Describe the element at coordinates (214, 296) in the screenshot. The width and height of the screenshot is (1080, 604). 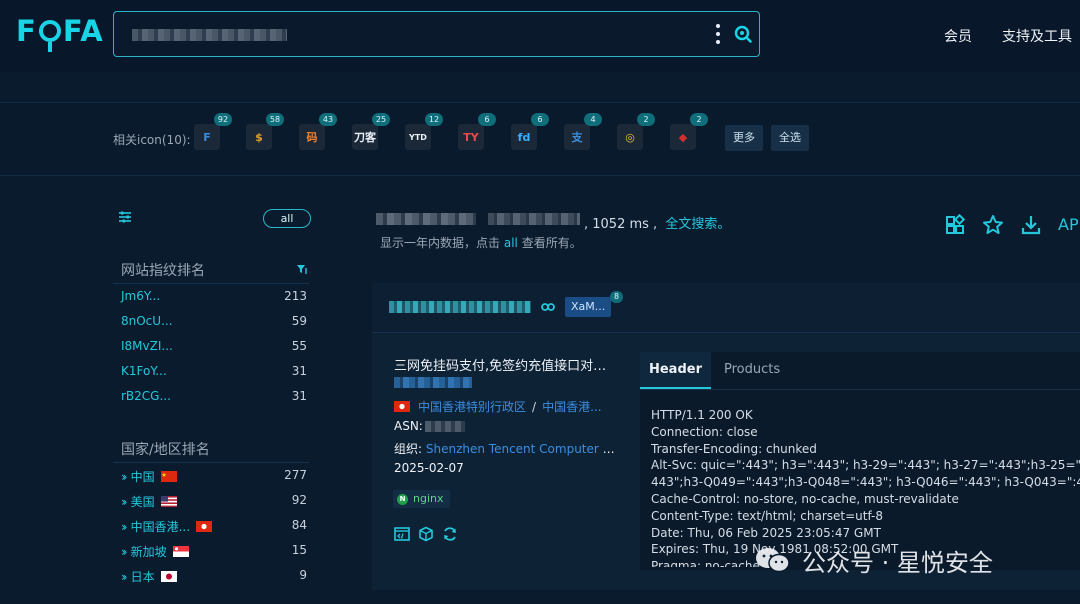
I see `fingerprint-row: Jm6Y... 213` at that location.